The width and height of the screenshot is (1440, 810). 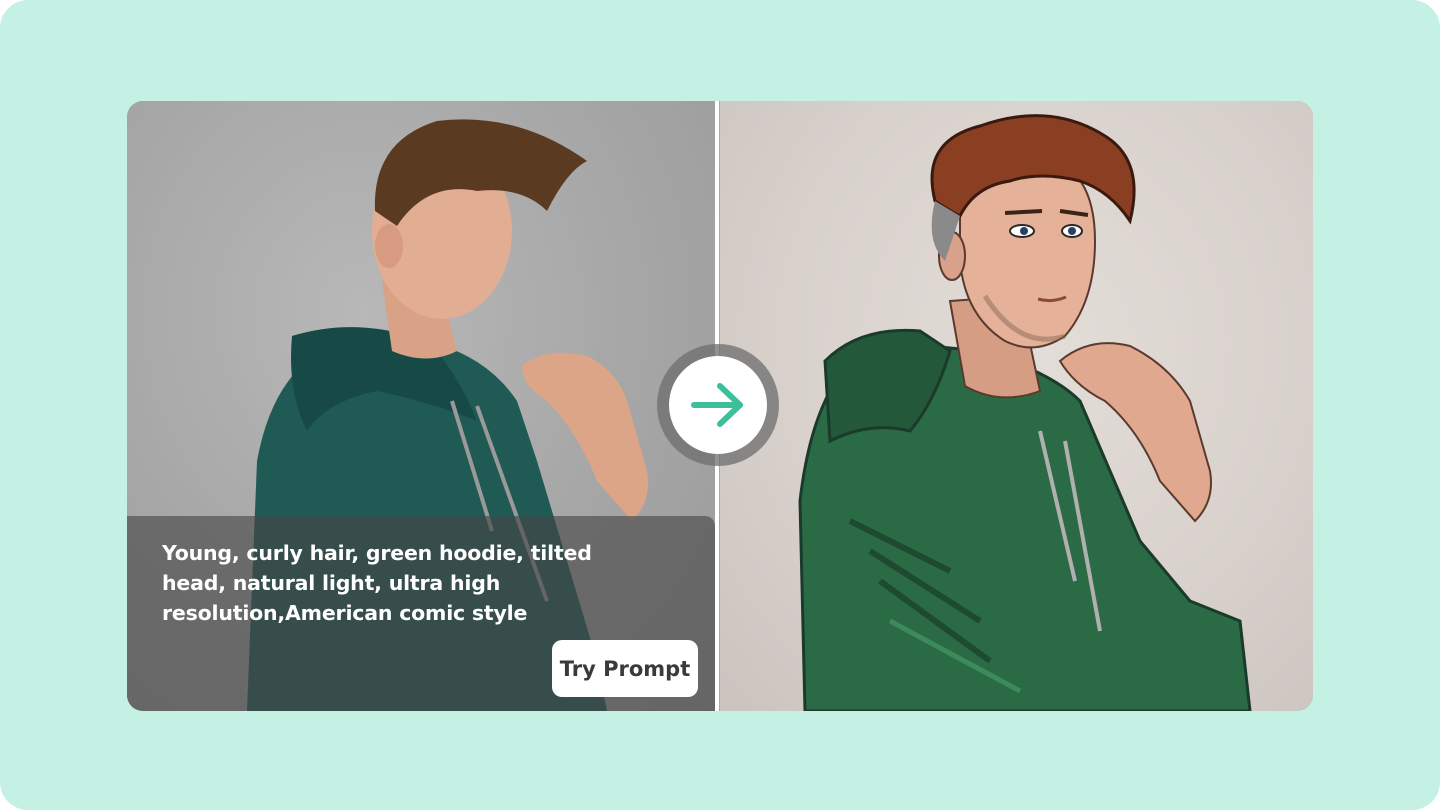 I want to click on transform-arrow-circle, so click(x=718, y=405).